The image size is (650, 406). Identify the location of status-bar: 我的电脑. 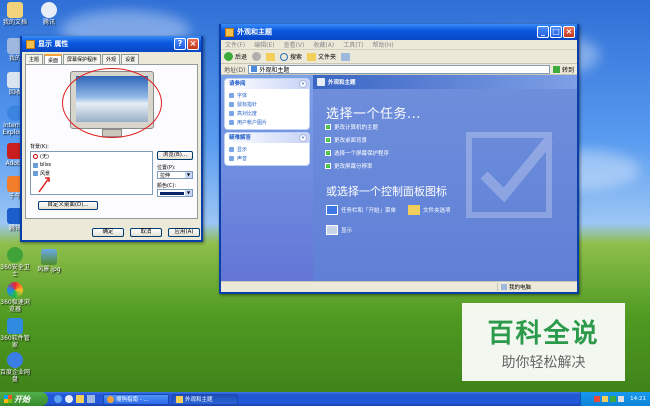
(399, 286).